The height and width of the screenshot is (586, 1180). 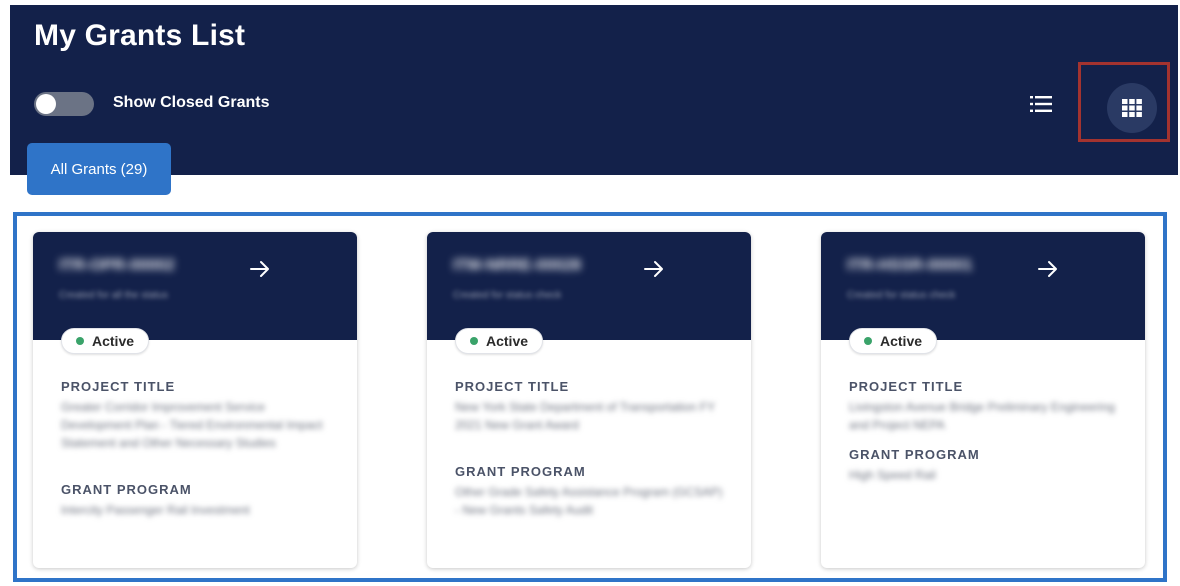 What do you see at coordinates (99, 169) in the screenshot?
I see `tab-all-grants: All Grants (29)` at bounding box center [99, 169].